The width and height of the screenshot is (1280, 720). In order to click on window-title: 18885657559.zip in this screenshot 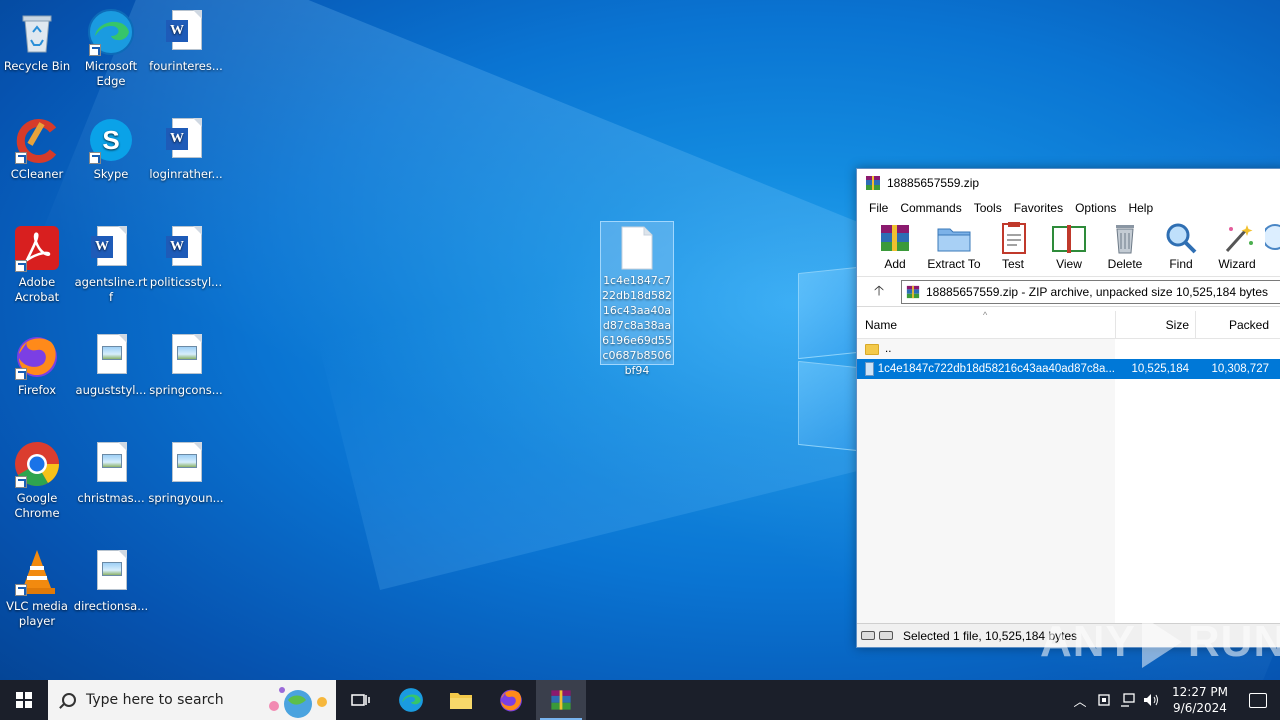, I will do `click(933, 183)`.